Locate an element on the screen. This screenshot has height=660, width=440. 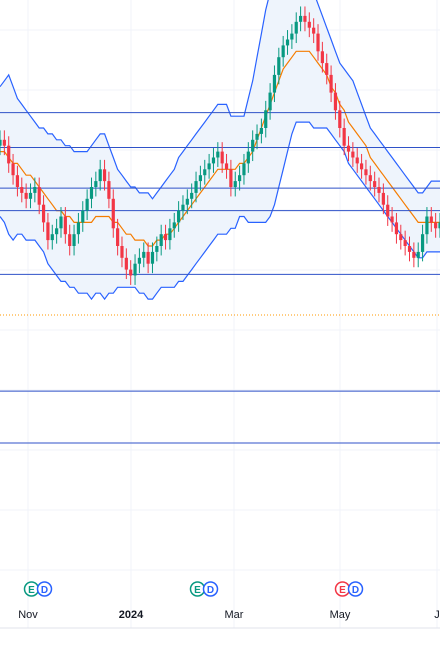
earnings-markers: EDEDED is located at coordinates (193, 589).